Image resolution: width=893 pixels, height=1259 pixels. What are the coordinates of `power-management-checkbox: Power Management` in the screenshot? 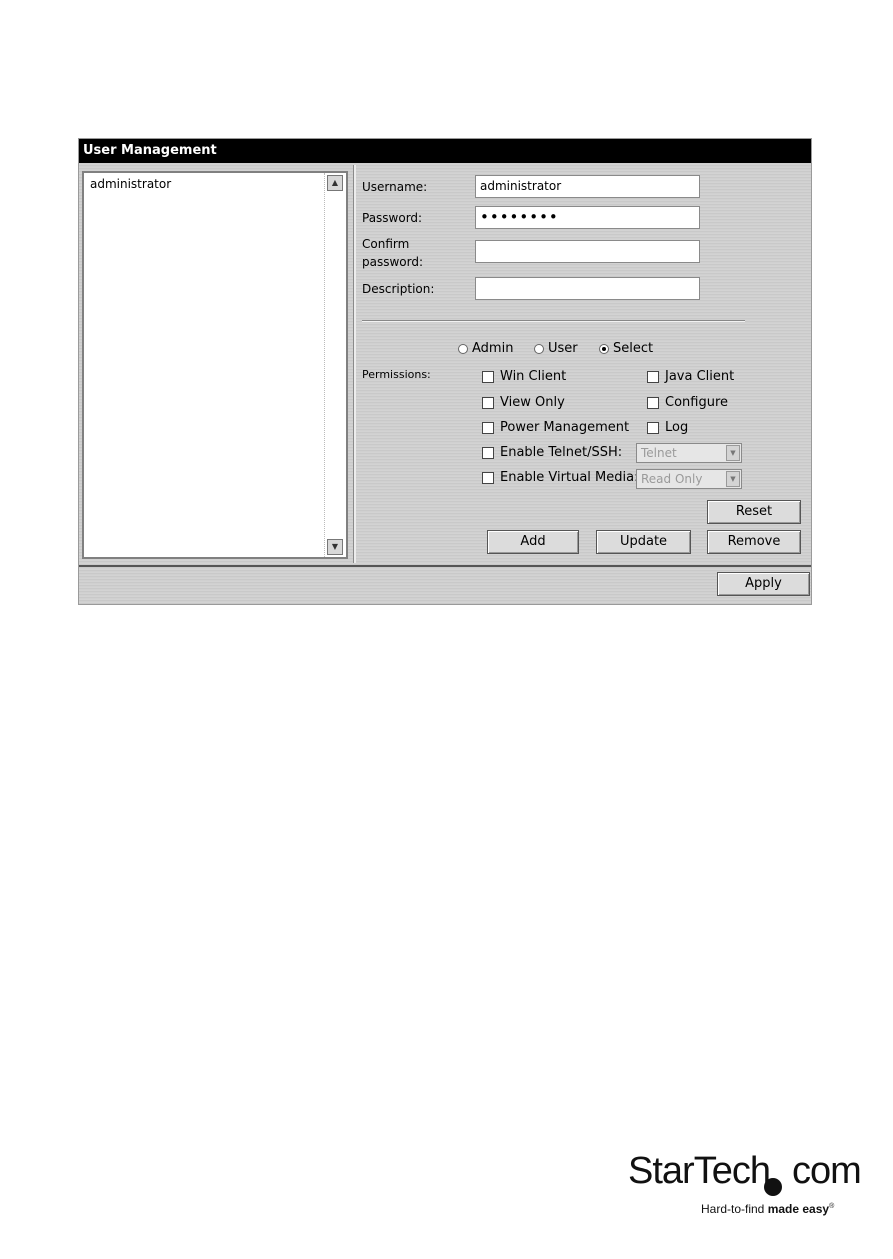 It's located at (555, 427).